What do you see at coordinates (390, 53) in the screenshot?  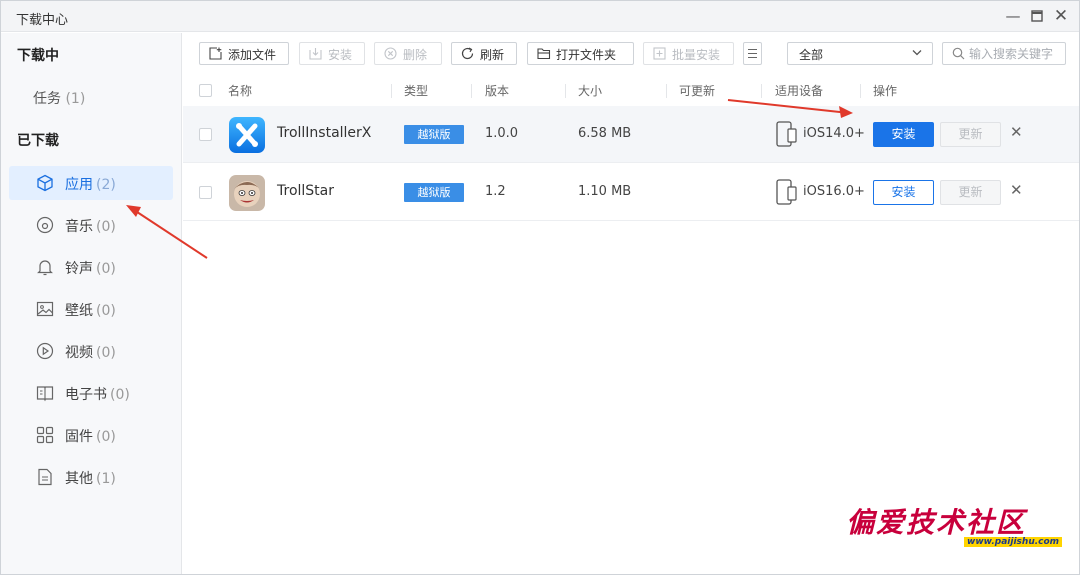 I see `delete-icon` at bounding box center [390, 53].